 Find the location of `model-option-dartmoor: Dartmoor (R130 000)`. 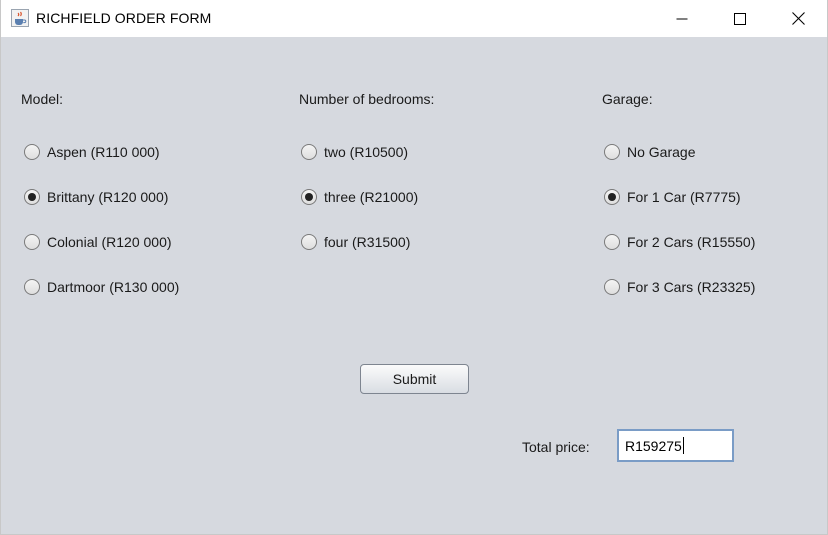

model-option-dartmoor: Dartmoor (R130 000) is located at coordinates (101, 287).